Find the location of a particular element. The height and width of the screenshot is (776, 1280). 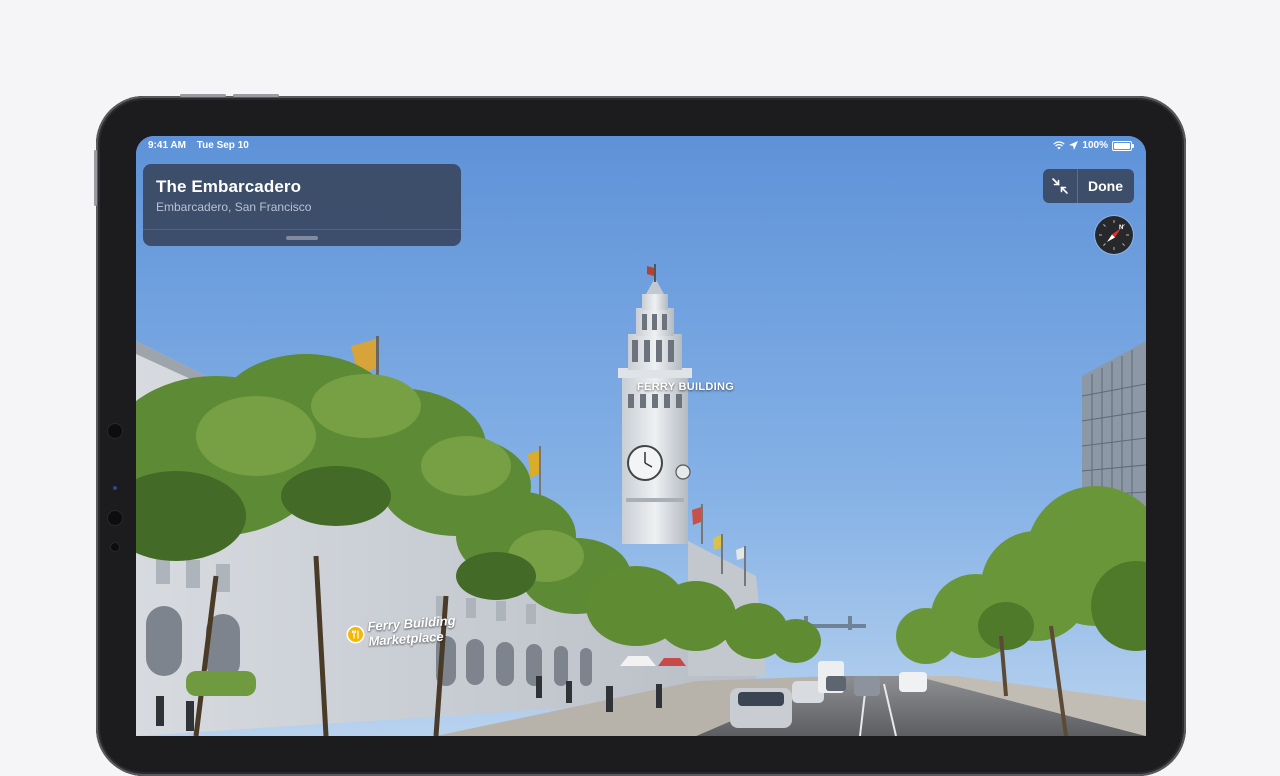

poi-label-marketplace: Ferry Building Marketplace is located at coordinates (412, 631).